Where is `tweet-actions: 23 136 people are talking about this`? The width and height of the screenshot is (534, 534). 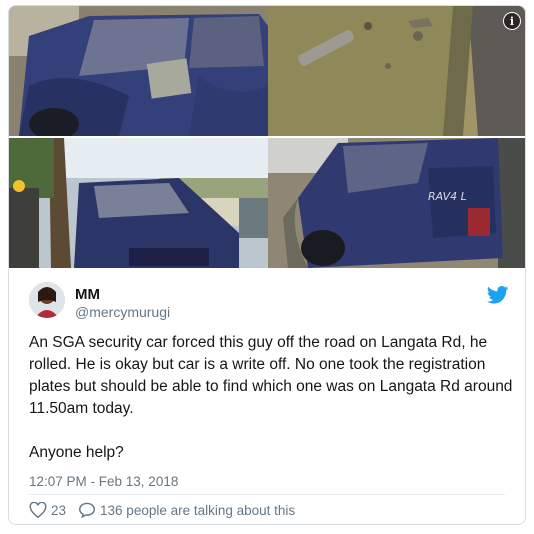
tweet-actions: 23 136 people are talking about this is located at coordinates (162, 510).